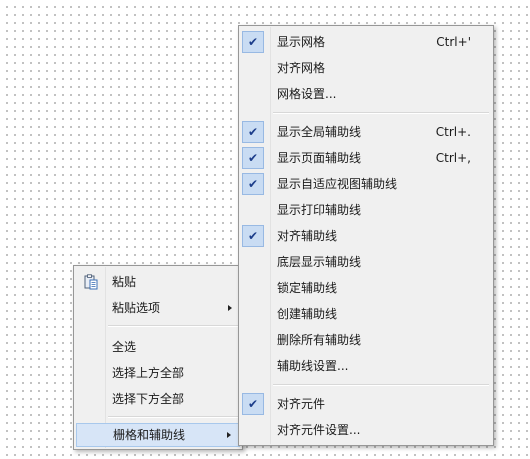 The image size is (530, 459). What do you see at coordinates (91, 282) in the screenshot?
I see `clipboard-paste-icon` at bounding box center [91, 282].